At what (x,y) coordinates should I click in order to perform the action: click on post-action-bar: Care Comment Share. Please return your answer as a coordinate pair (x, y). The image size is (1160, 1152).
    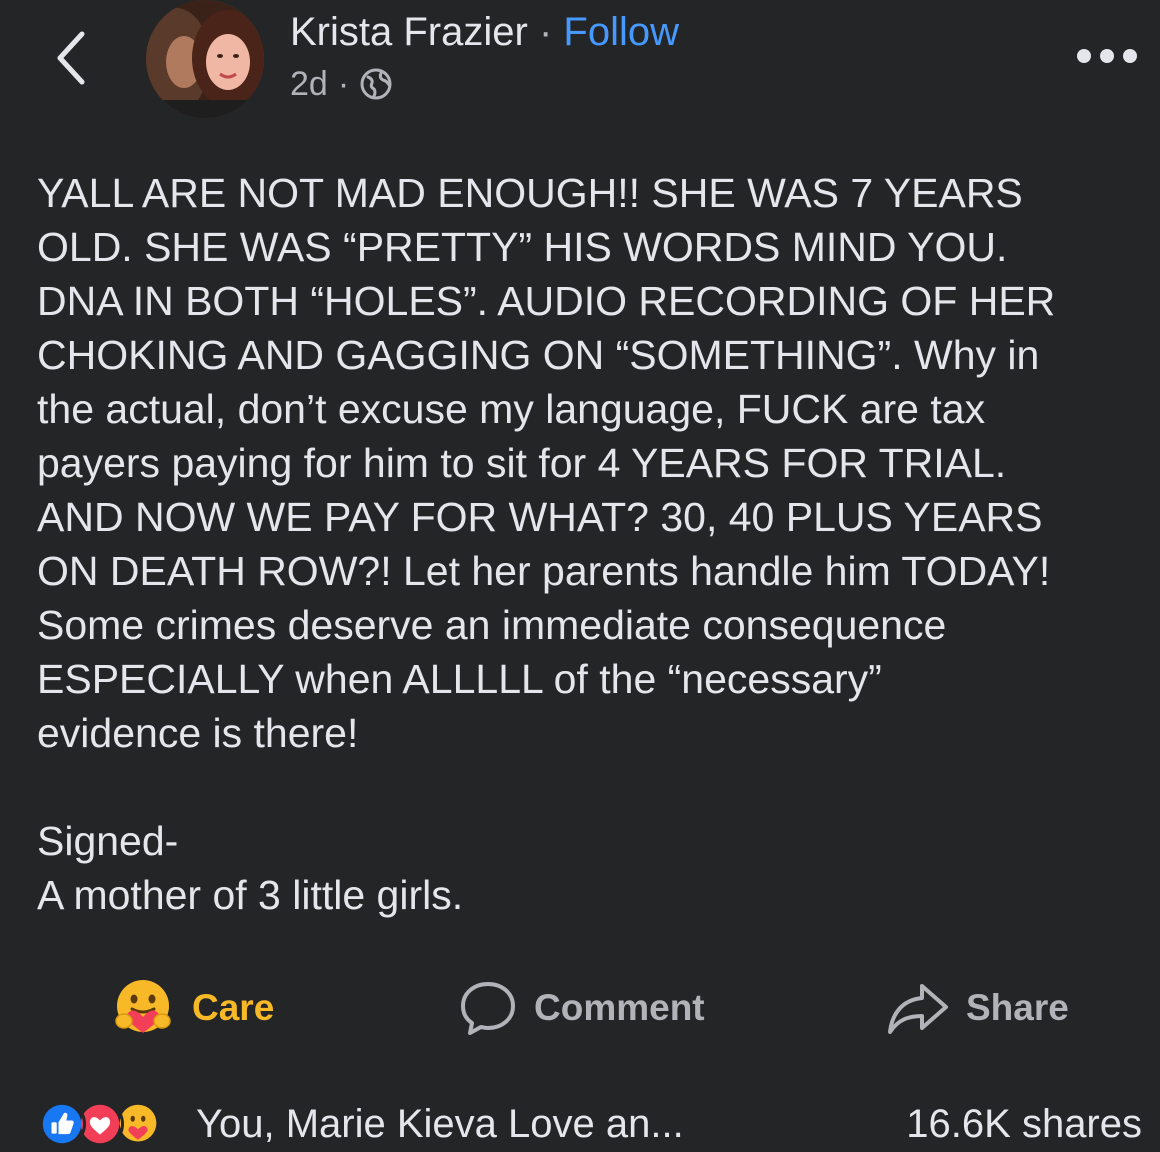
    Looking at the image, I should click on (580, 1010).